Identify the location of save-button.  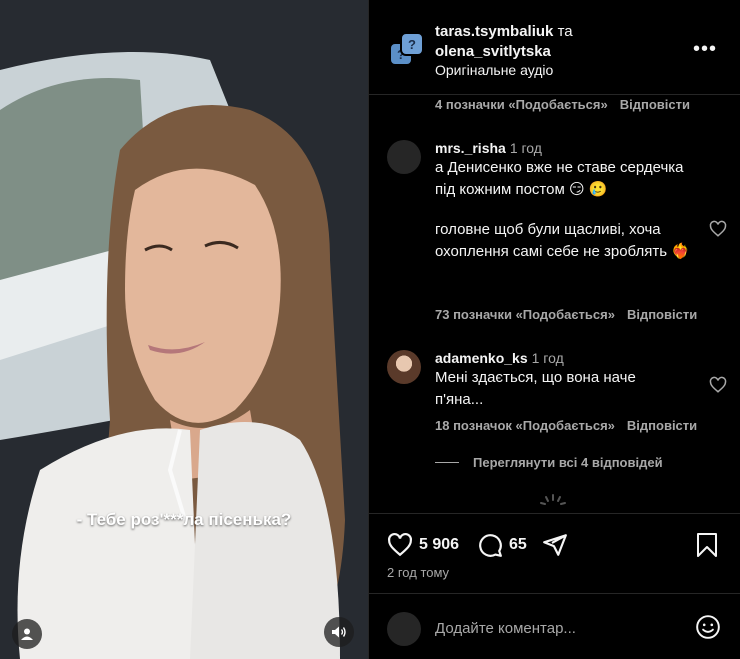
(710, 545).